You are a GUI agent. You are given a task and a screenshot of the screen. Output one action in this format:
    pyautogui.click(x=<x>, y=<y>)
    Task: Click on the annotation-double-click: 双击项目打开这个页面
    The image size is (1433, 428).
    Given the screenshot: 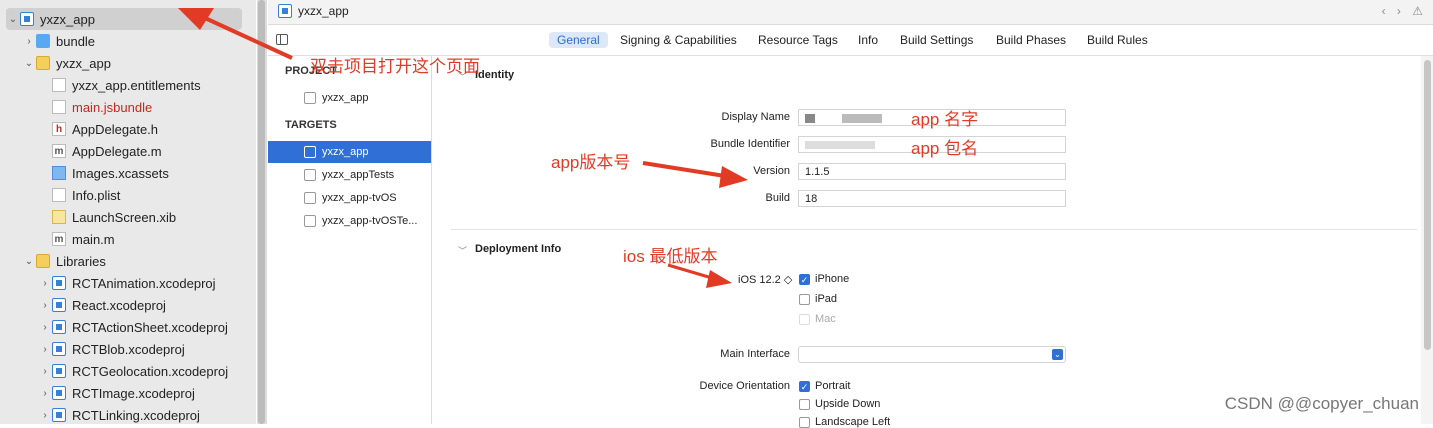 What is the action you would take?
    pyautogui.click(x=395, y=66)
    